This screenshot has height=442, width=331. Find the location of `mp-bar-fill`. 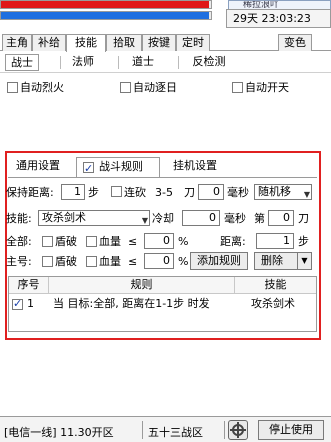

mp-bar-fill is located at coordinates (105, 15).